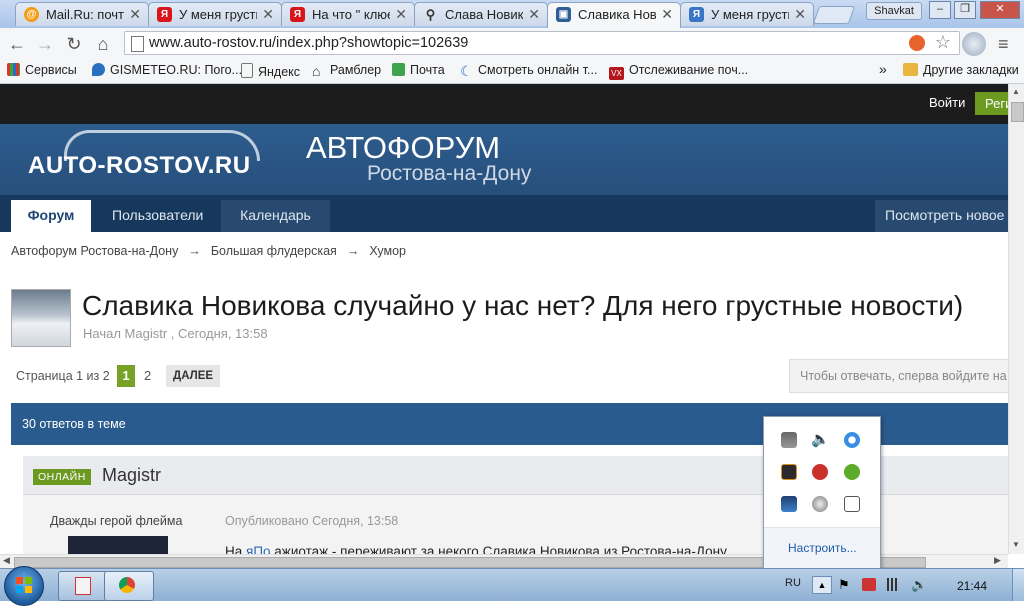 The image size is (1024, 606). I want to click on scroll-right-icon: ▶, so click(997, 560).